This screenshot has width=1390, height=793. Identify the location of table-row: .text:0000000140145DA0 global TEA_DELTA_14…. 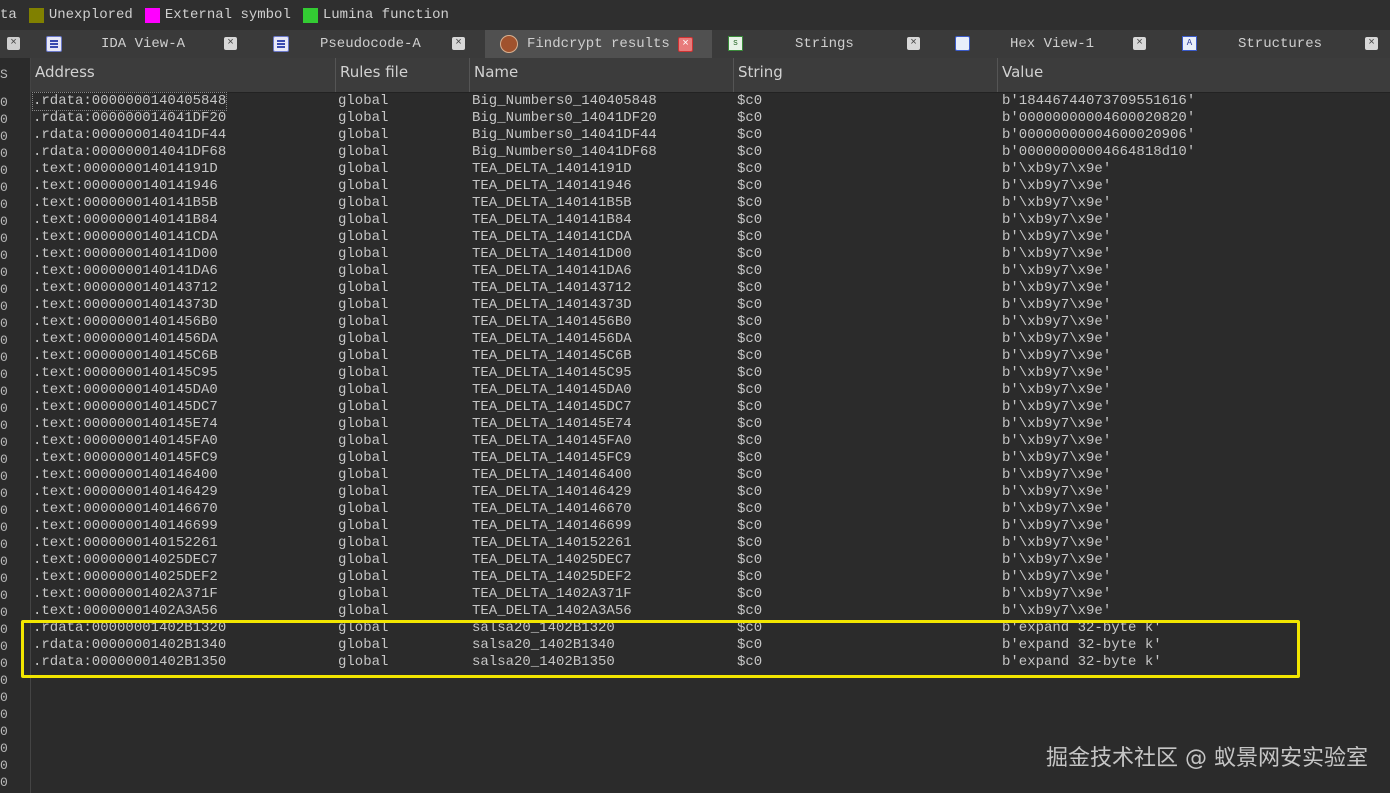
(710, 390).